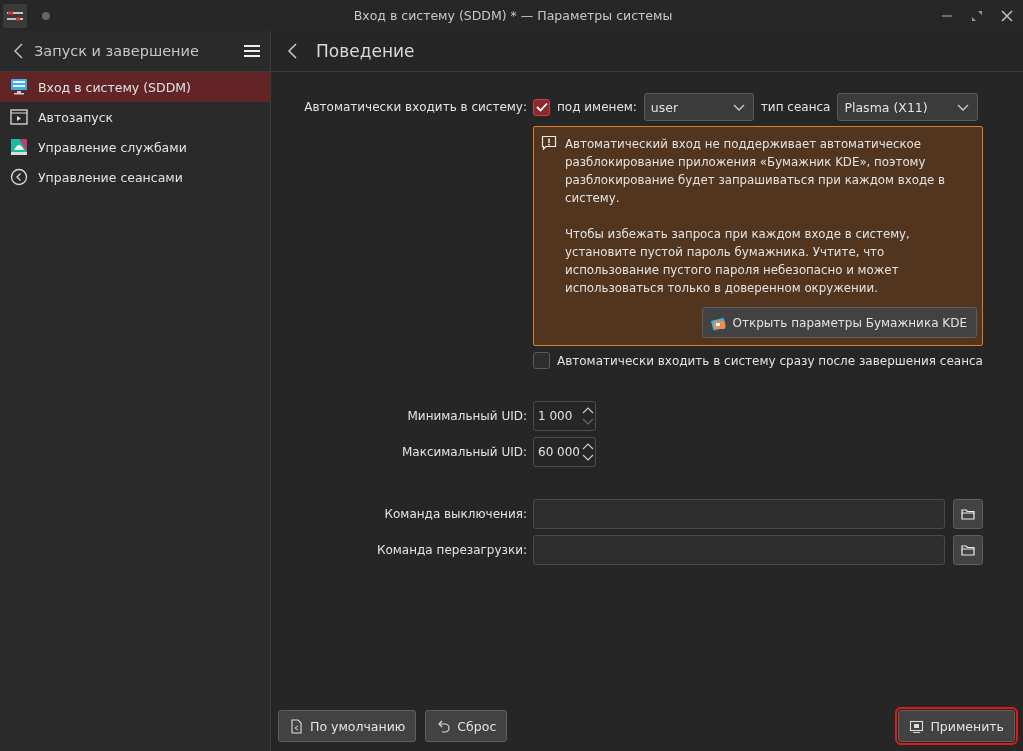  I want to click on field-label: Минимальный UID:, so click(466, 416).